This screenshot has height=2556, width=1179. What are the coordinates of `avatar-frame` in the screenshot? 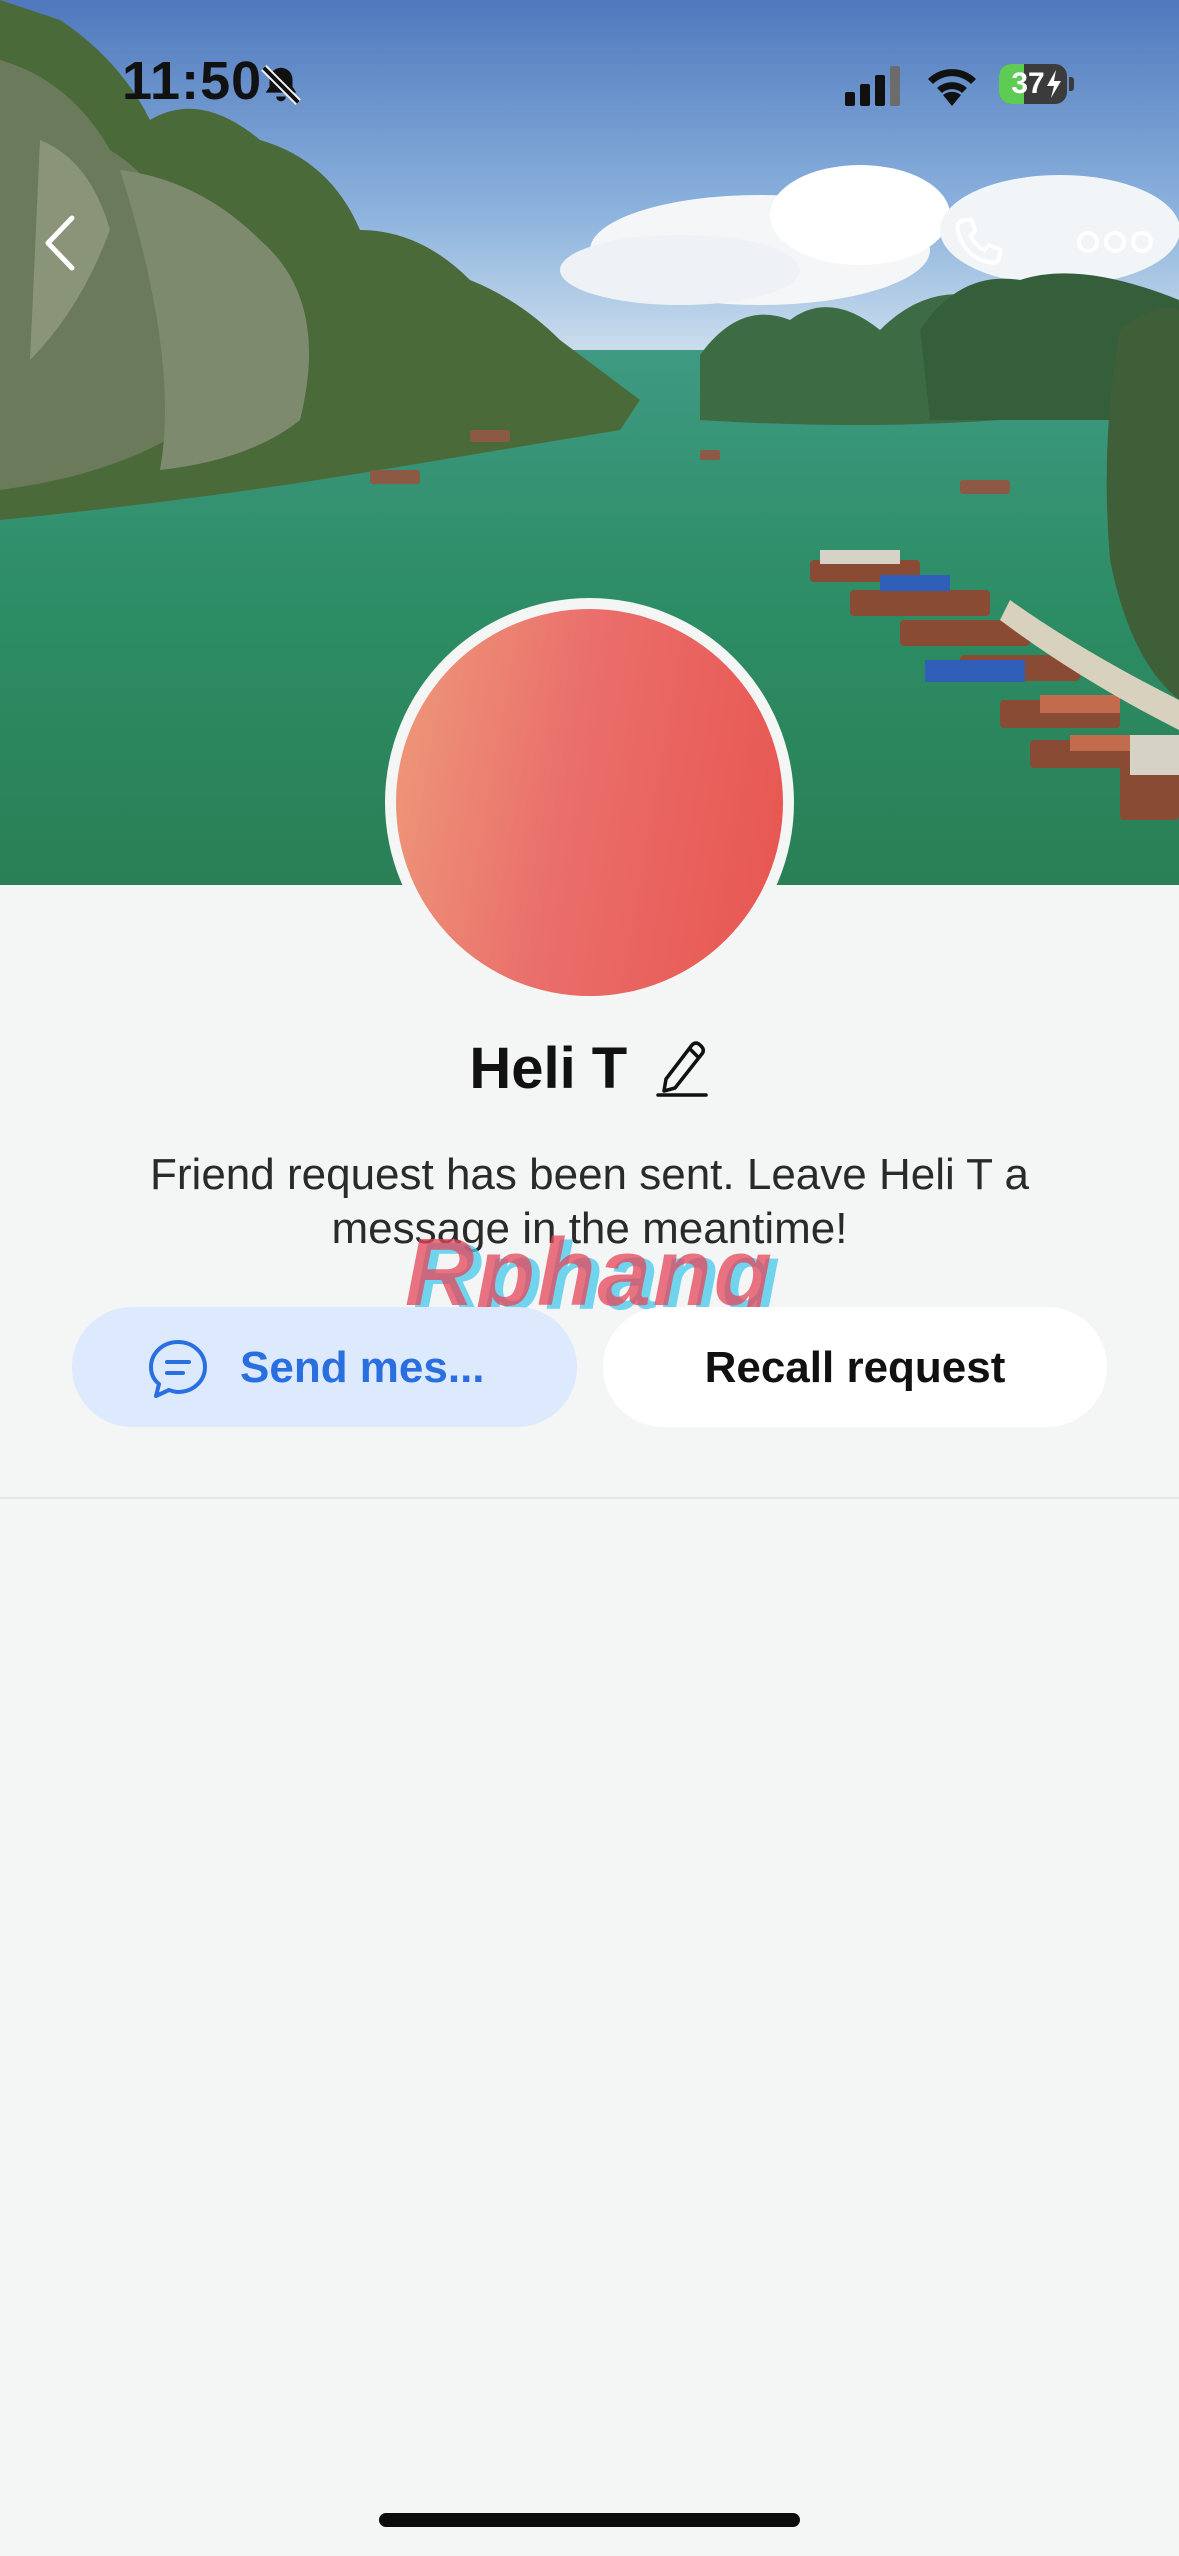 It's located at (589, 802).